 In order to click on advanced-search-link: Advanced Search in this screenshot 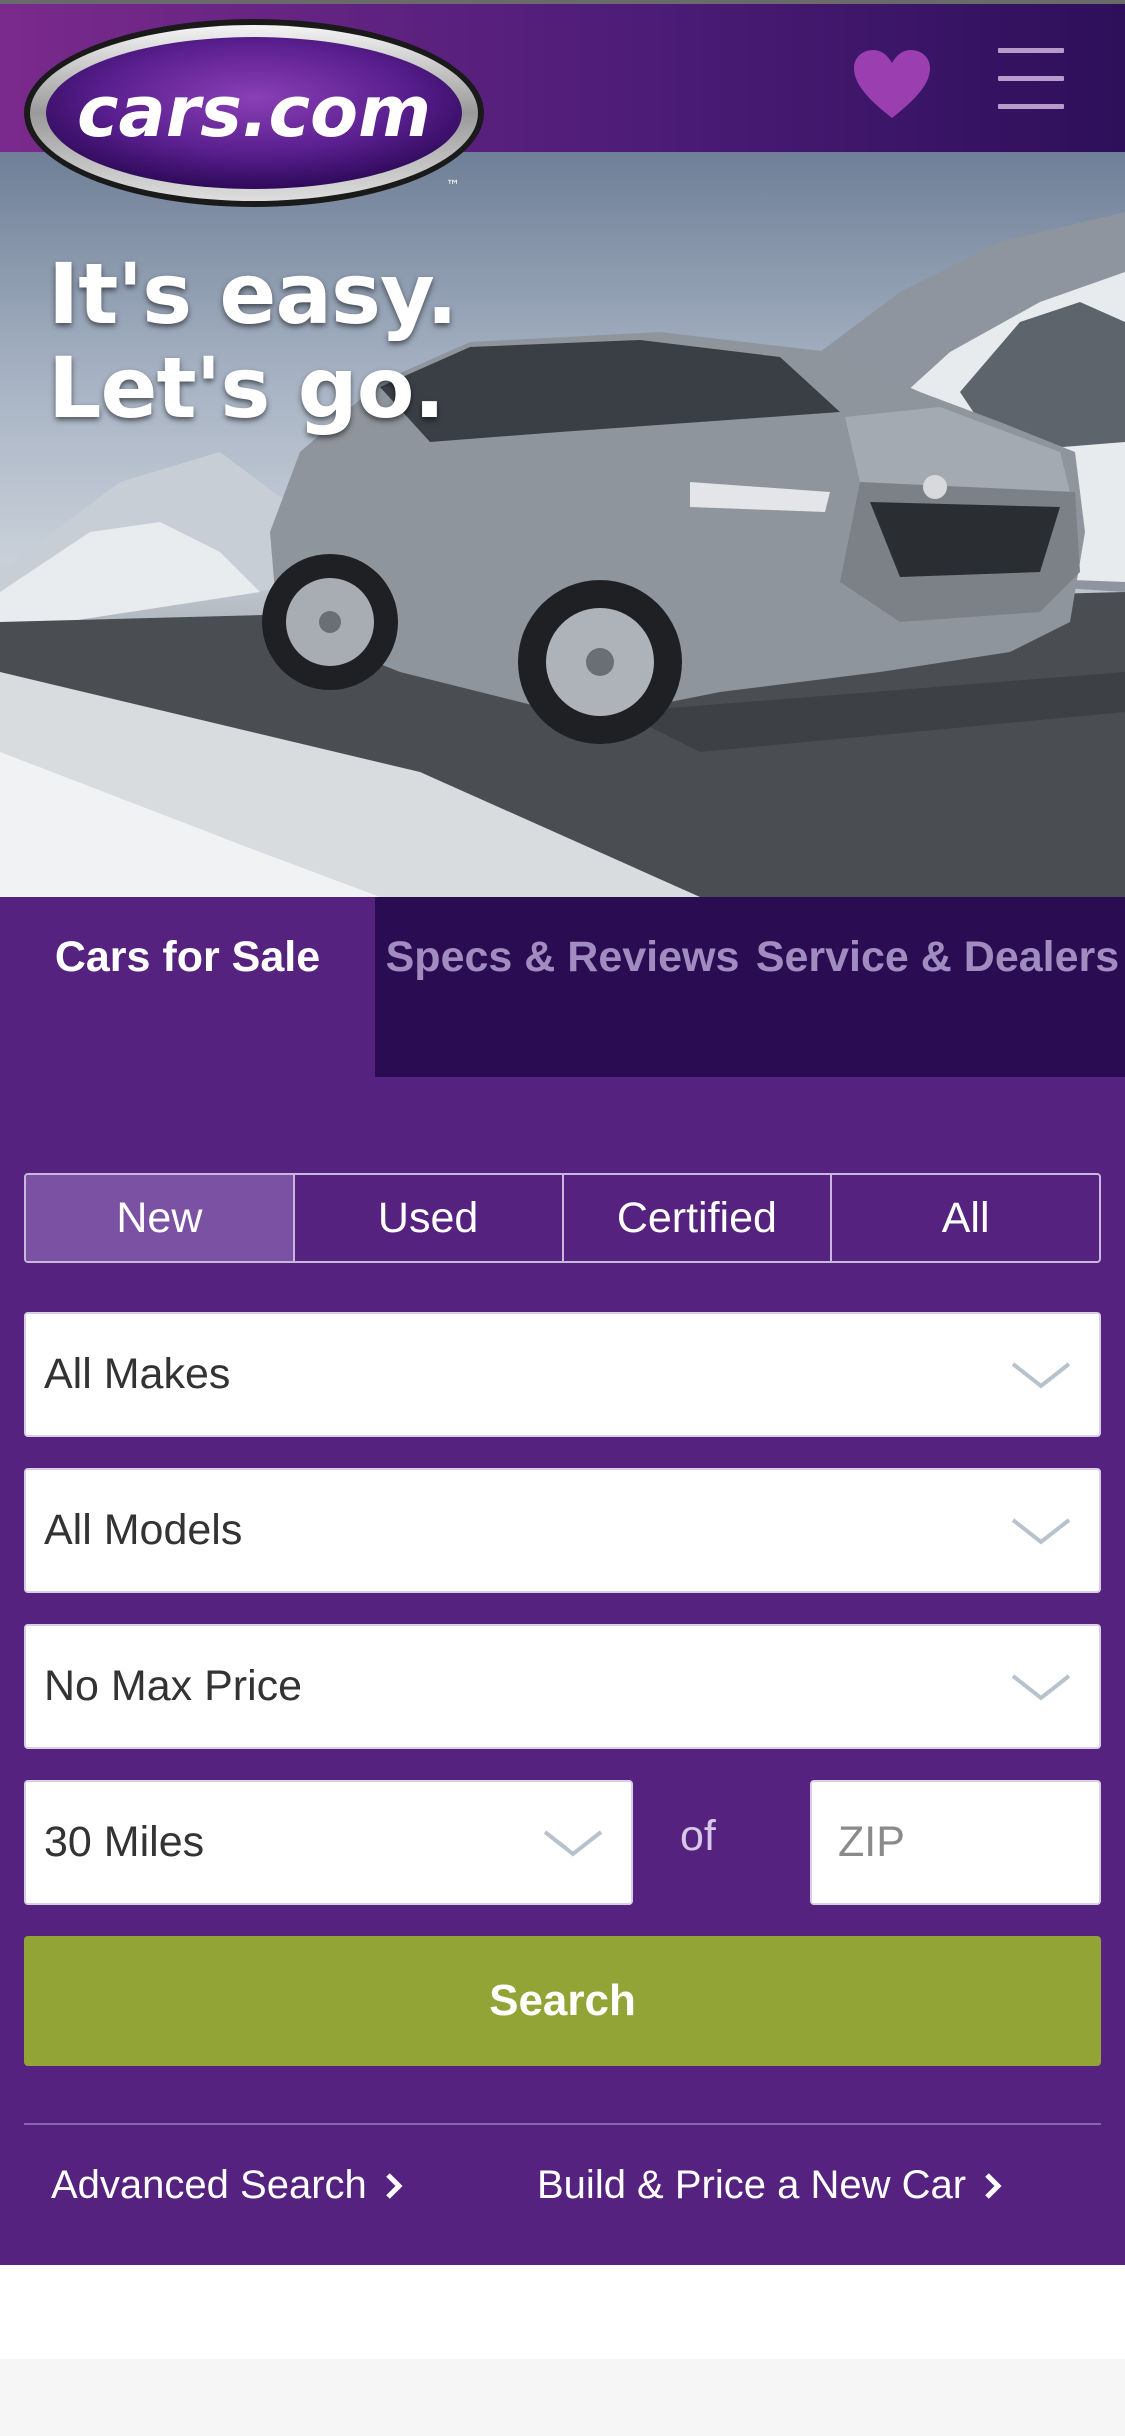, I will do `click(228, 2185)`.